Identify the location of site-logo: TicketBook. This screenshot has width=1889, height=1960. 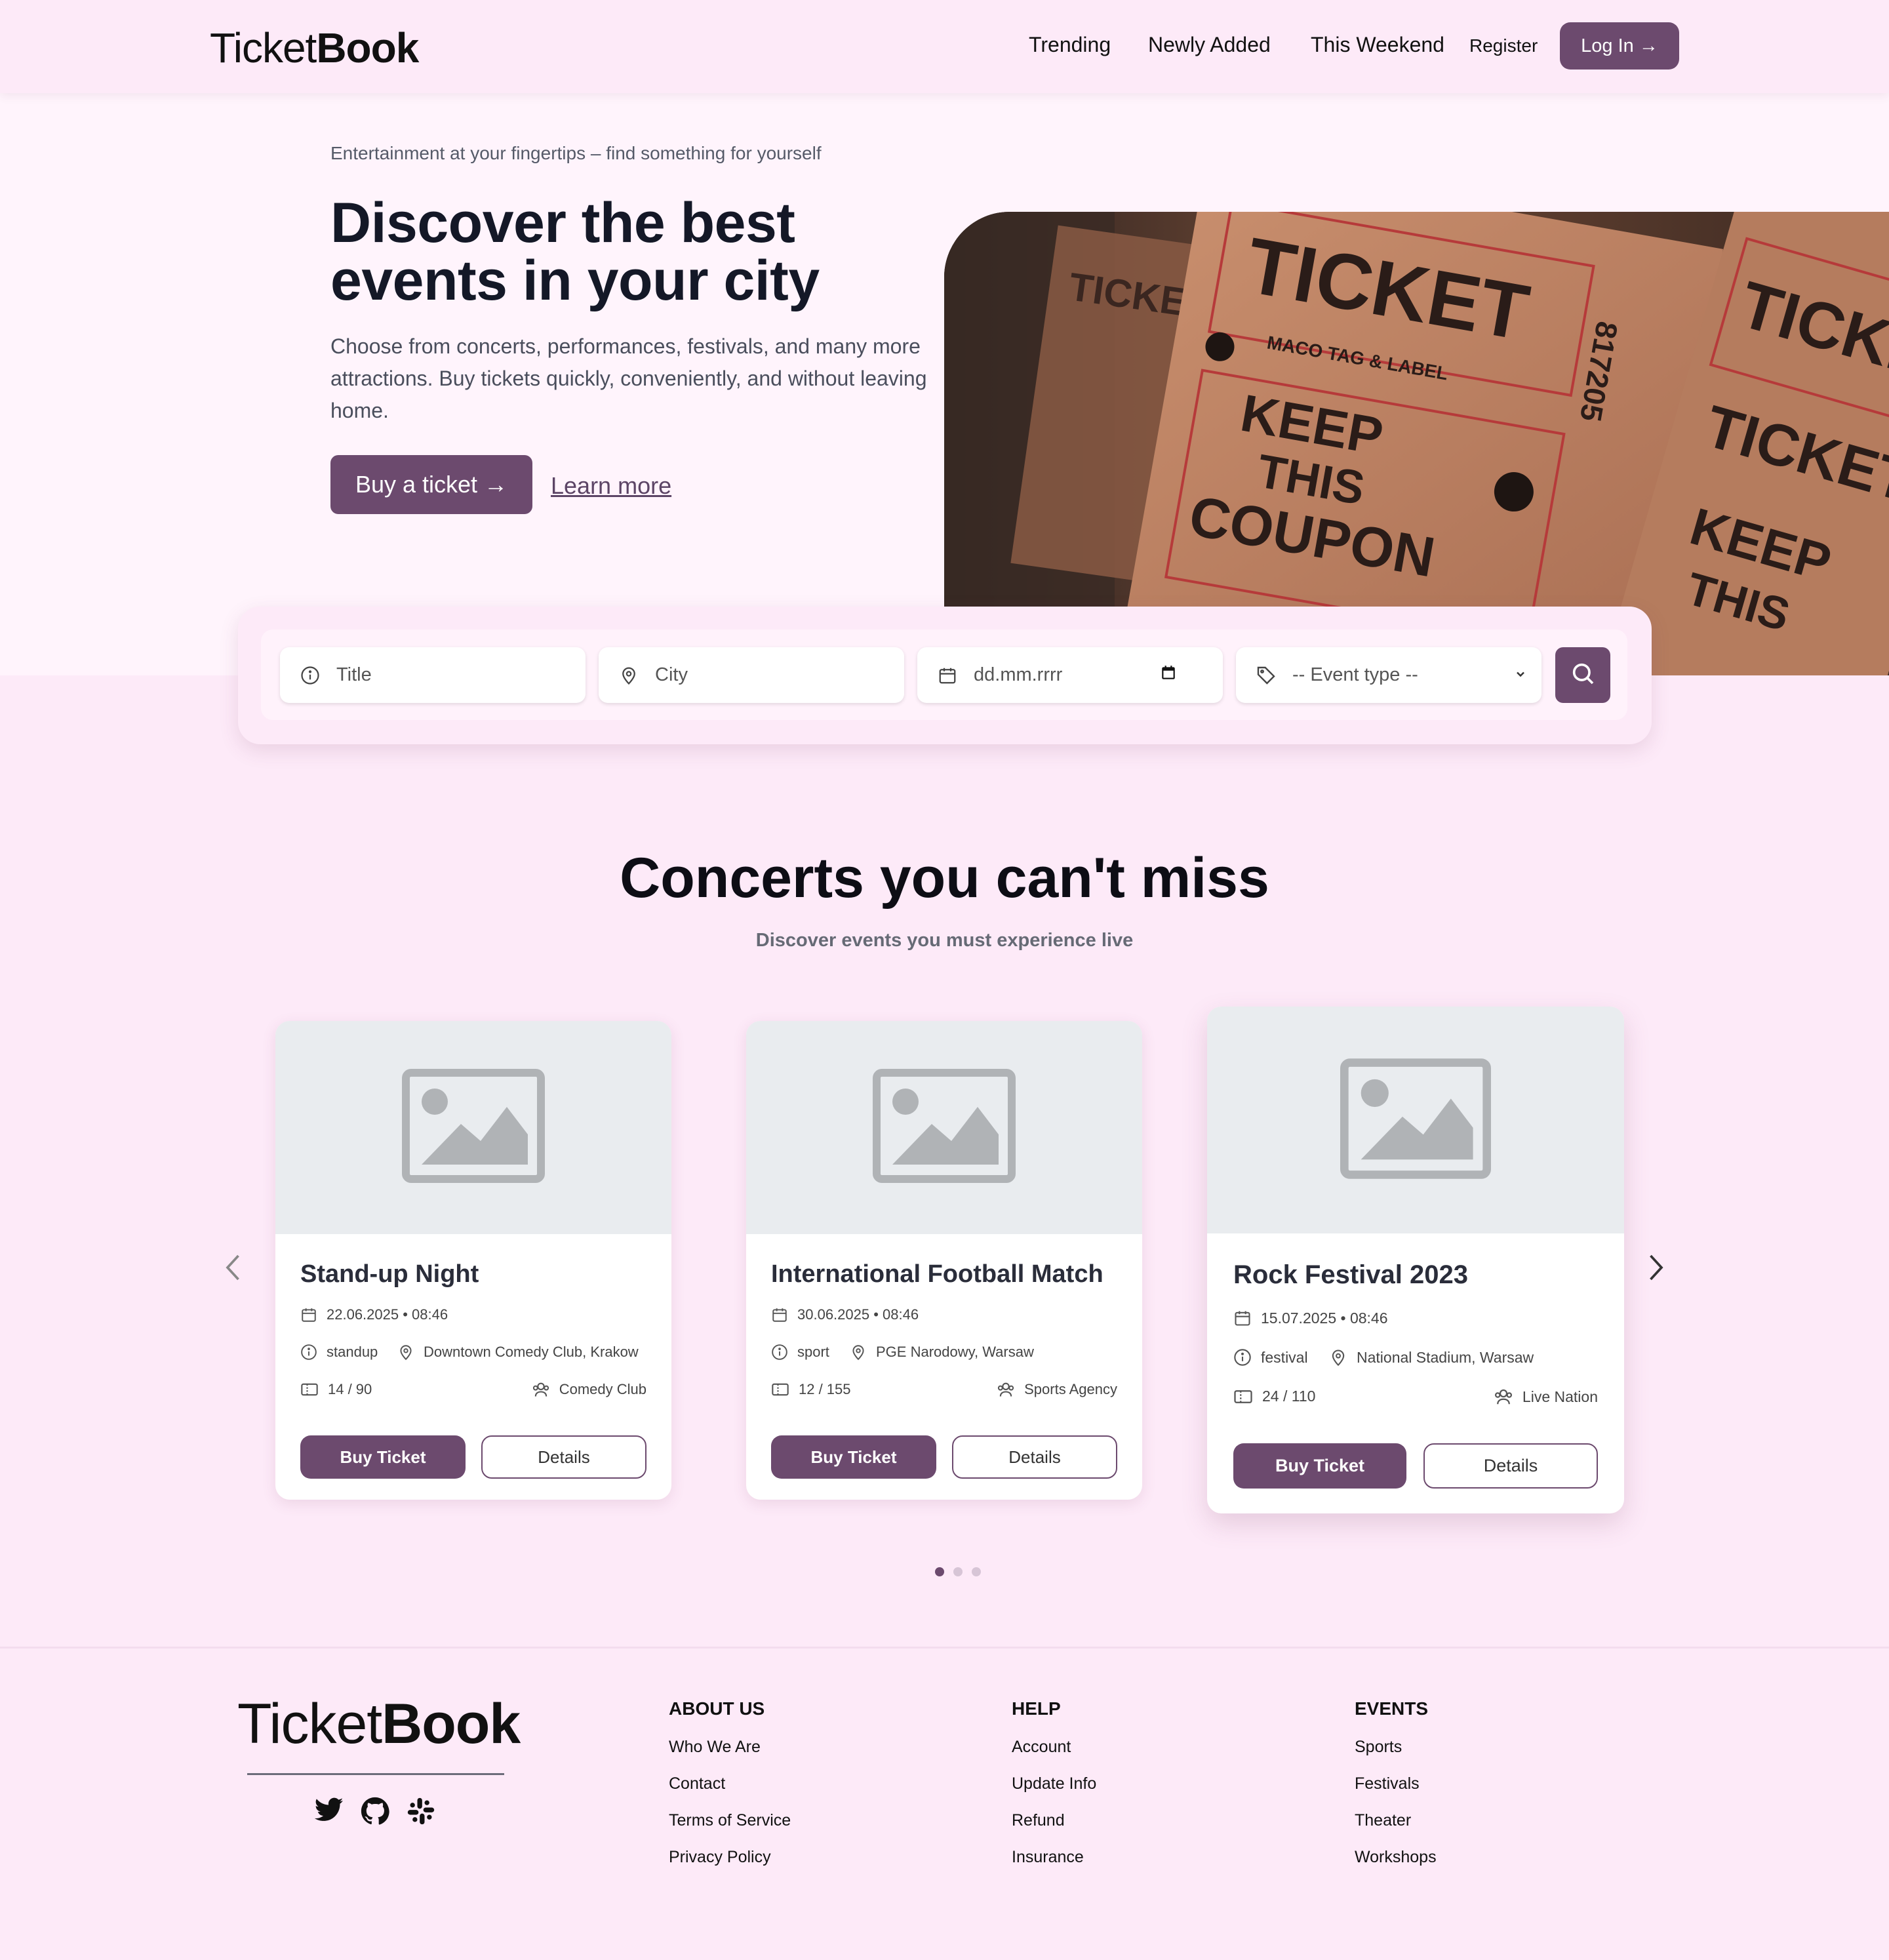
(315, 48).